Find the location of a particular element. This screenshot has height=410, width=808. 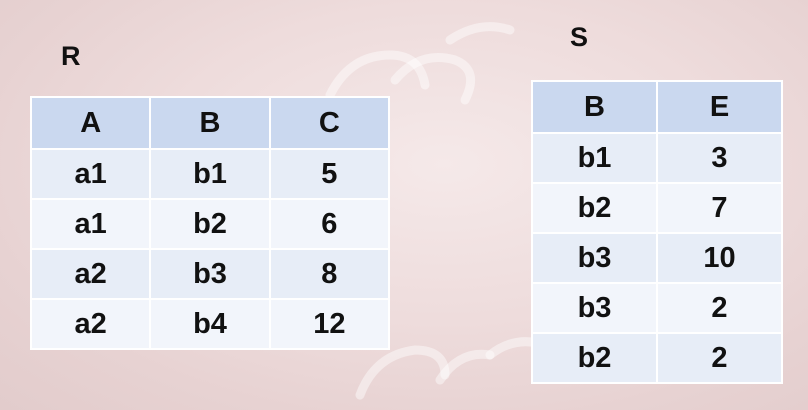

table-row: a1 b1 5 is located at coordinates (210, 174).